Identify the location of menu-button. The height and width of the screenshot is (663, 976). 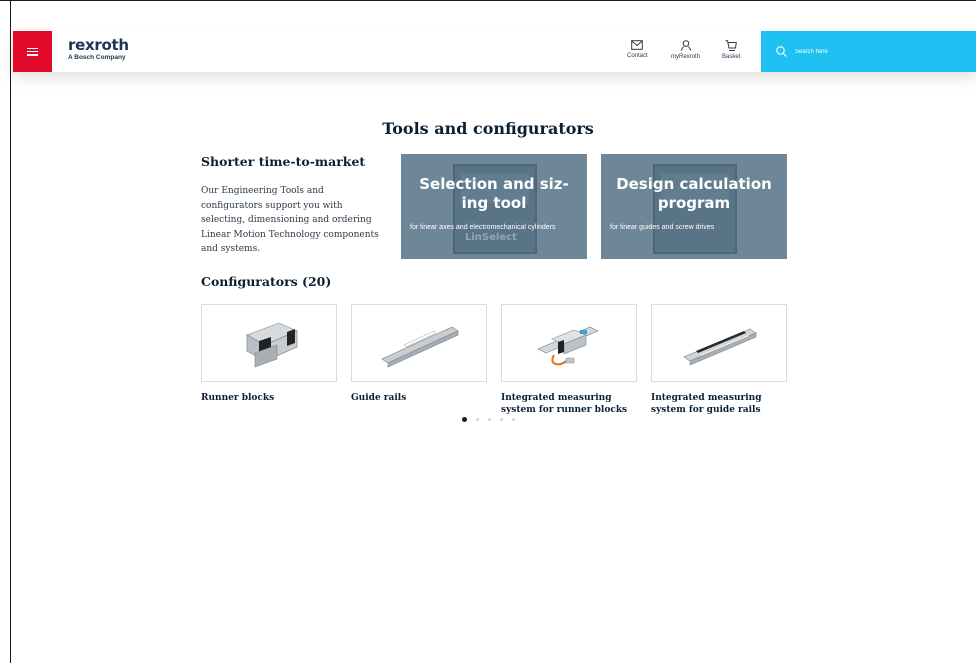
(32, 51).